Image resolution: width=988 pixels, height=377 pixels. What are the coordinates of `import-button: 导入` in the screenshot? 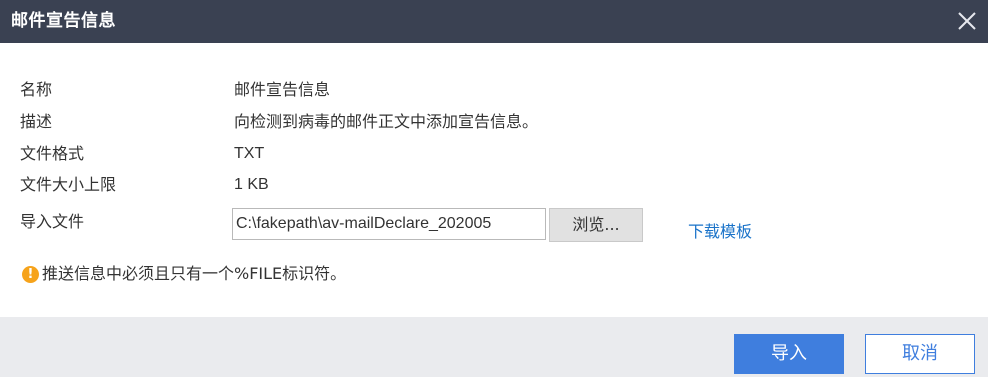 It's located at (789, 354).